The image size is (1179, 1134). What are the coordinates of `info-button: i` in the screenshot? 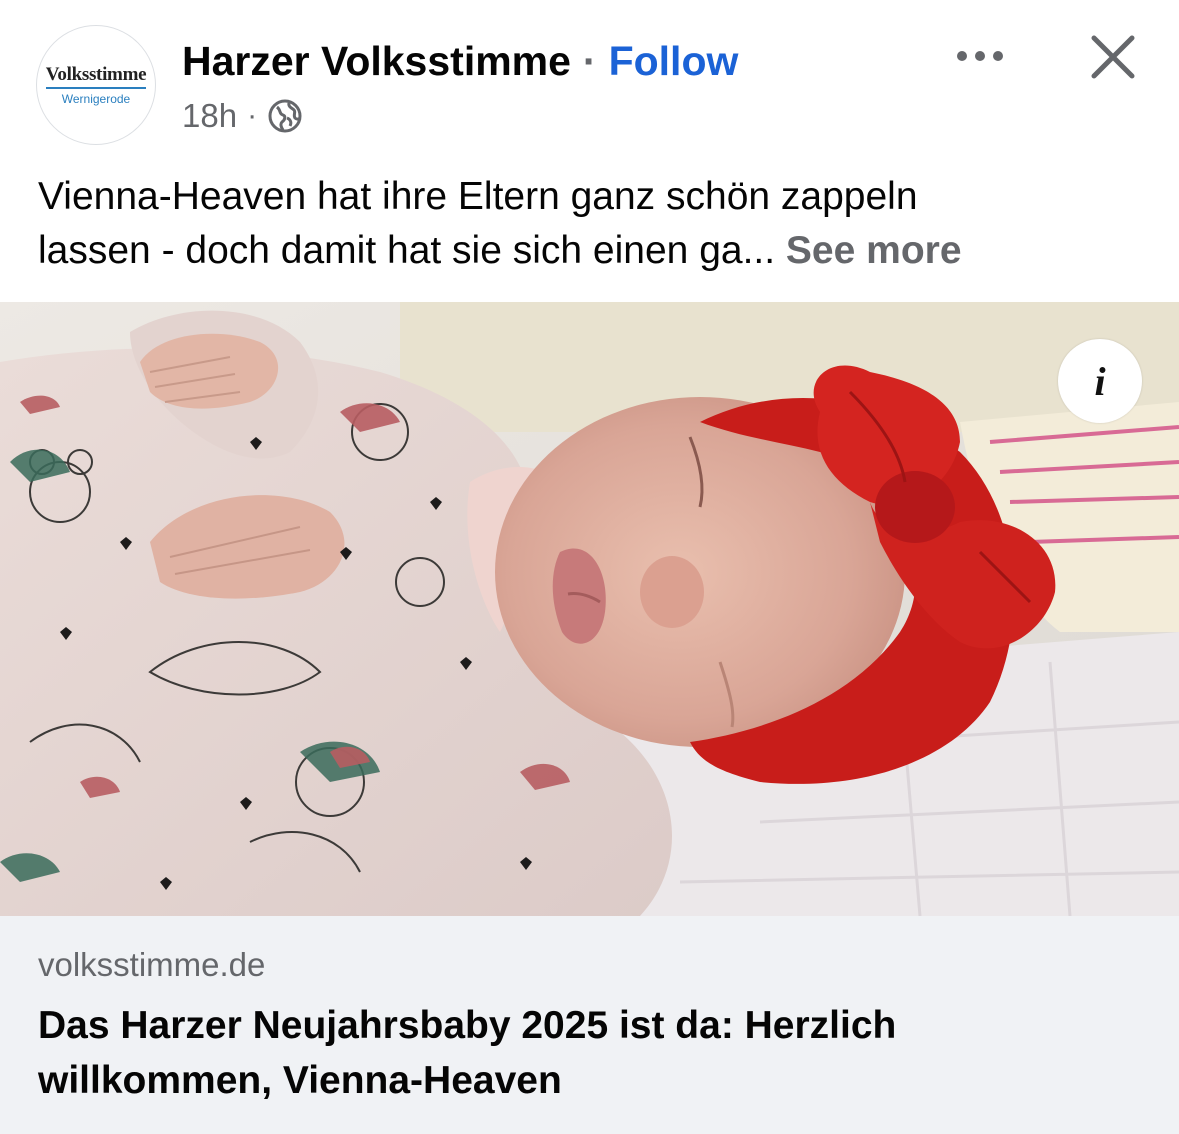 It's located at (1100, 381).